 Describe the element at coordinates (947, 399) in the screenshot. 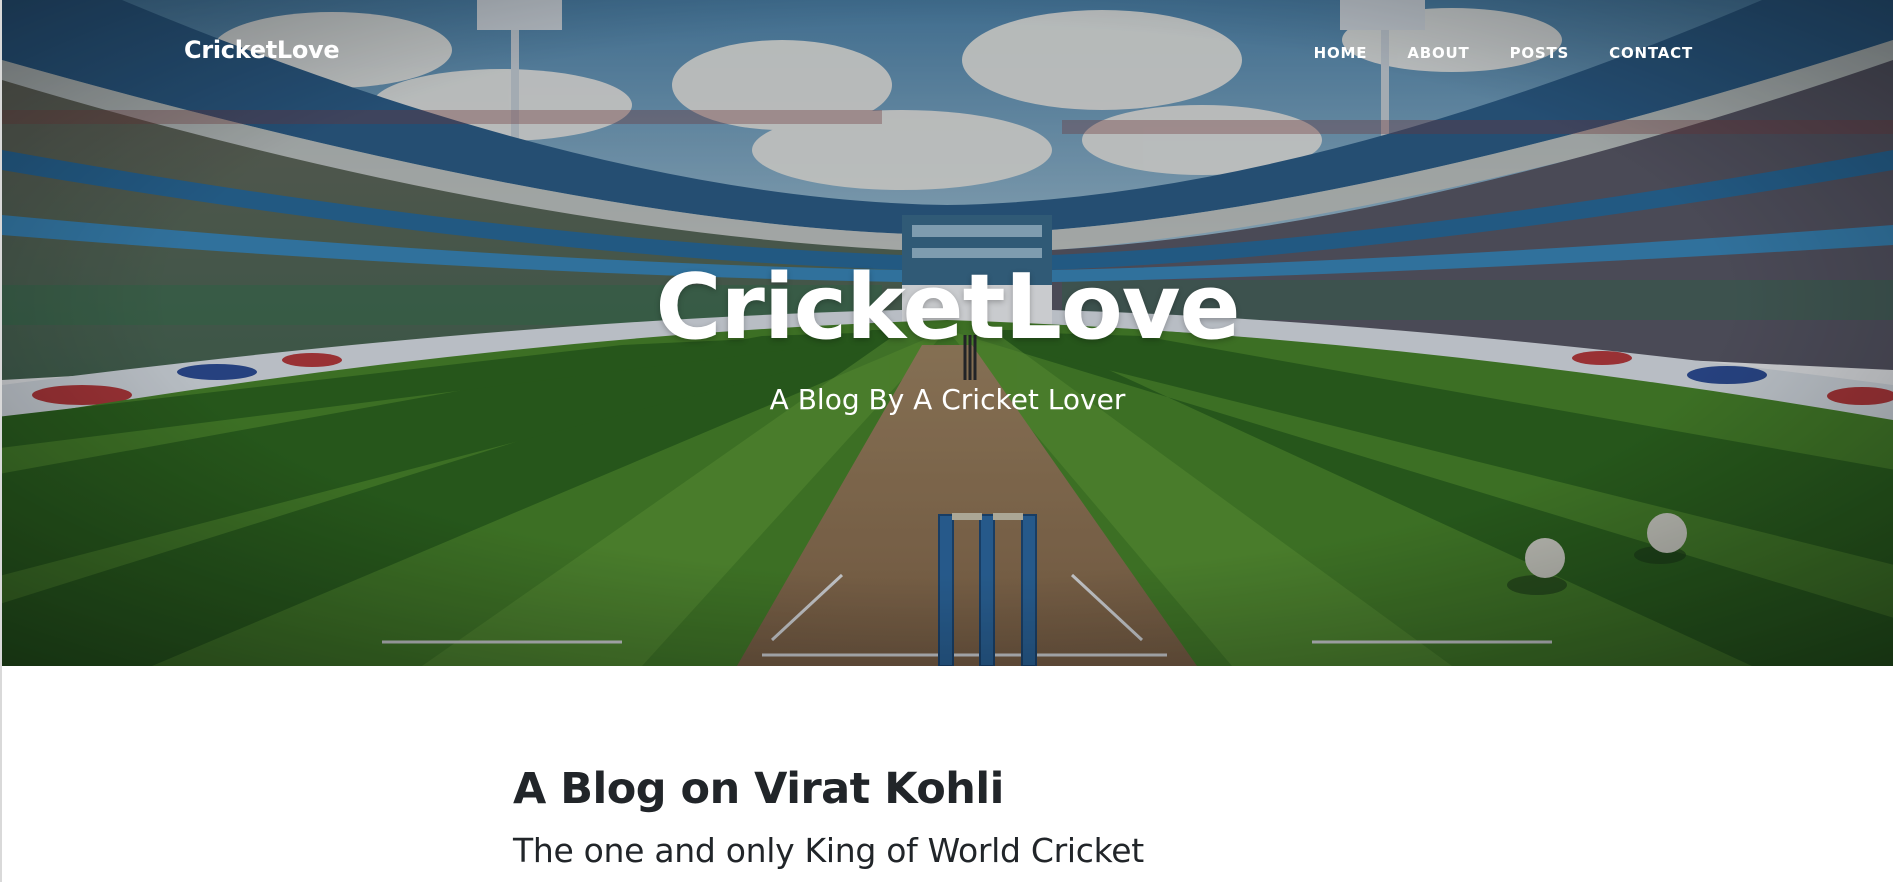

I see `hero-subheading: A Blog By A Cricket Lover` at that location.